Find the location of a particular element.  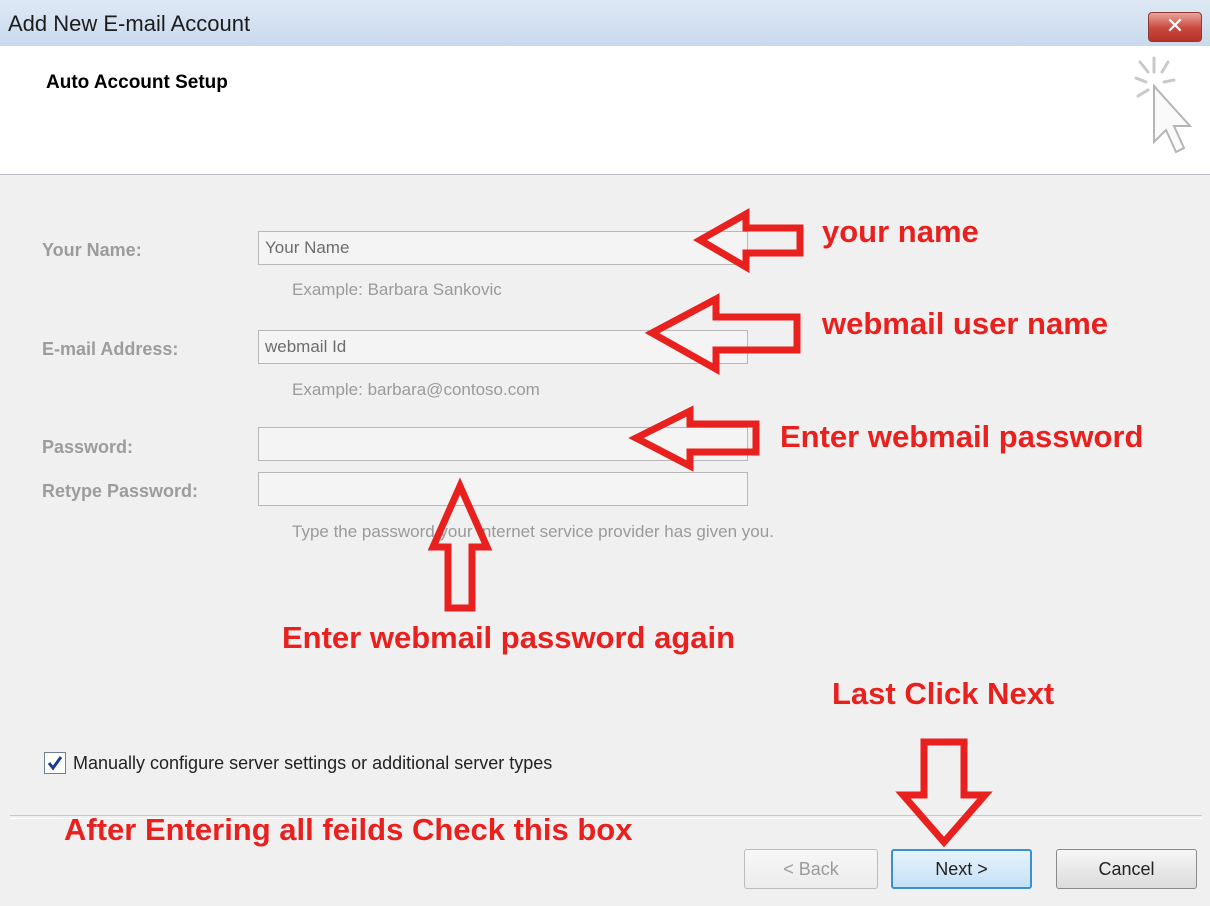

annotation-user-name: webmail user name is located at coordinates (965, 323).